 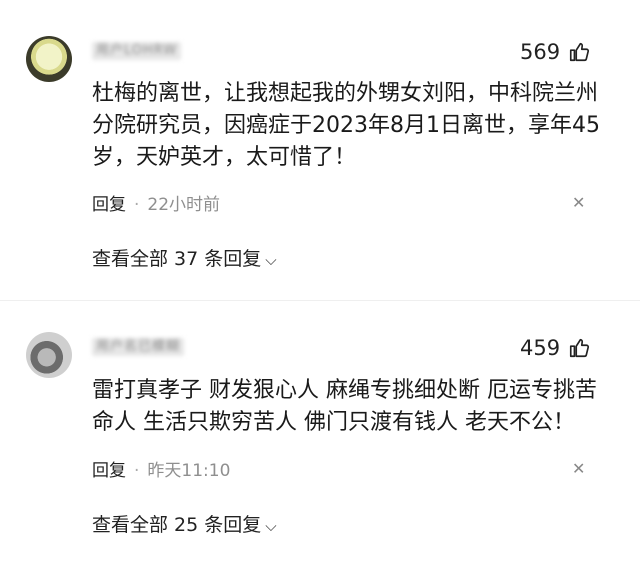 What do you see at coordinates (177, 259) in the screenshot?
I see `view-replies-label: 查看全部 37 条回复` at bounding box center [177, 259].